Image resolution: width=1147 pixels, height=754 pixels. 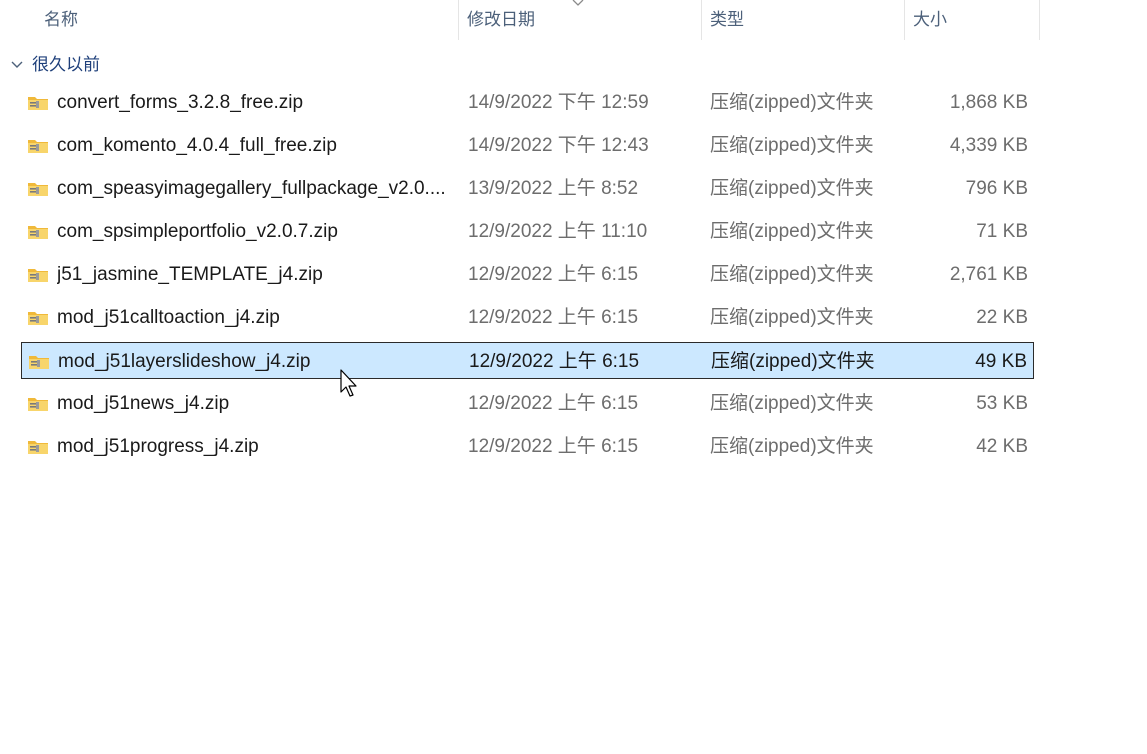 What do you see at coordinates (972, 20) in the screenshot?
I see `column-header-size: 大小` at bounding box center [972, 20].